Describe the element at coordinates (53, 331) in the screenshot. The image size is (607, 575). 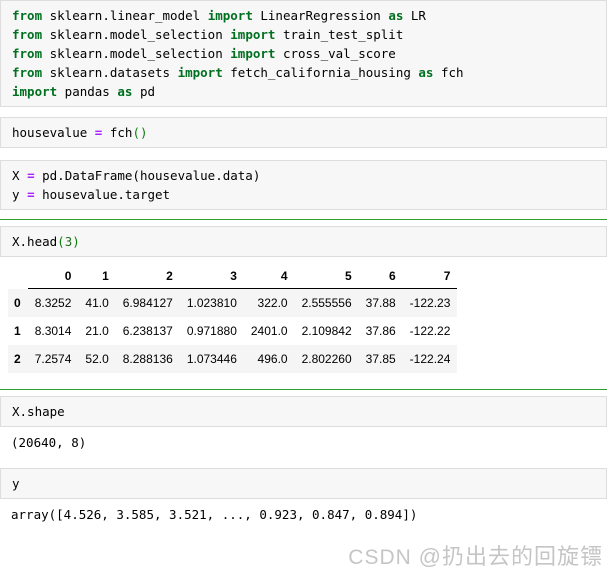
I see `dataframe-cell: 8.3014` at that location.